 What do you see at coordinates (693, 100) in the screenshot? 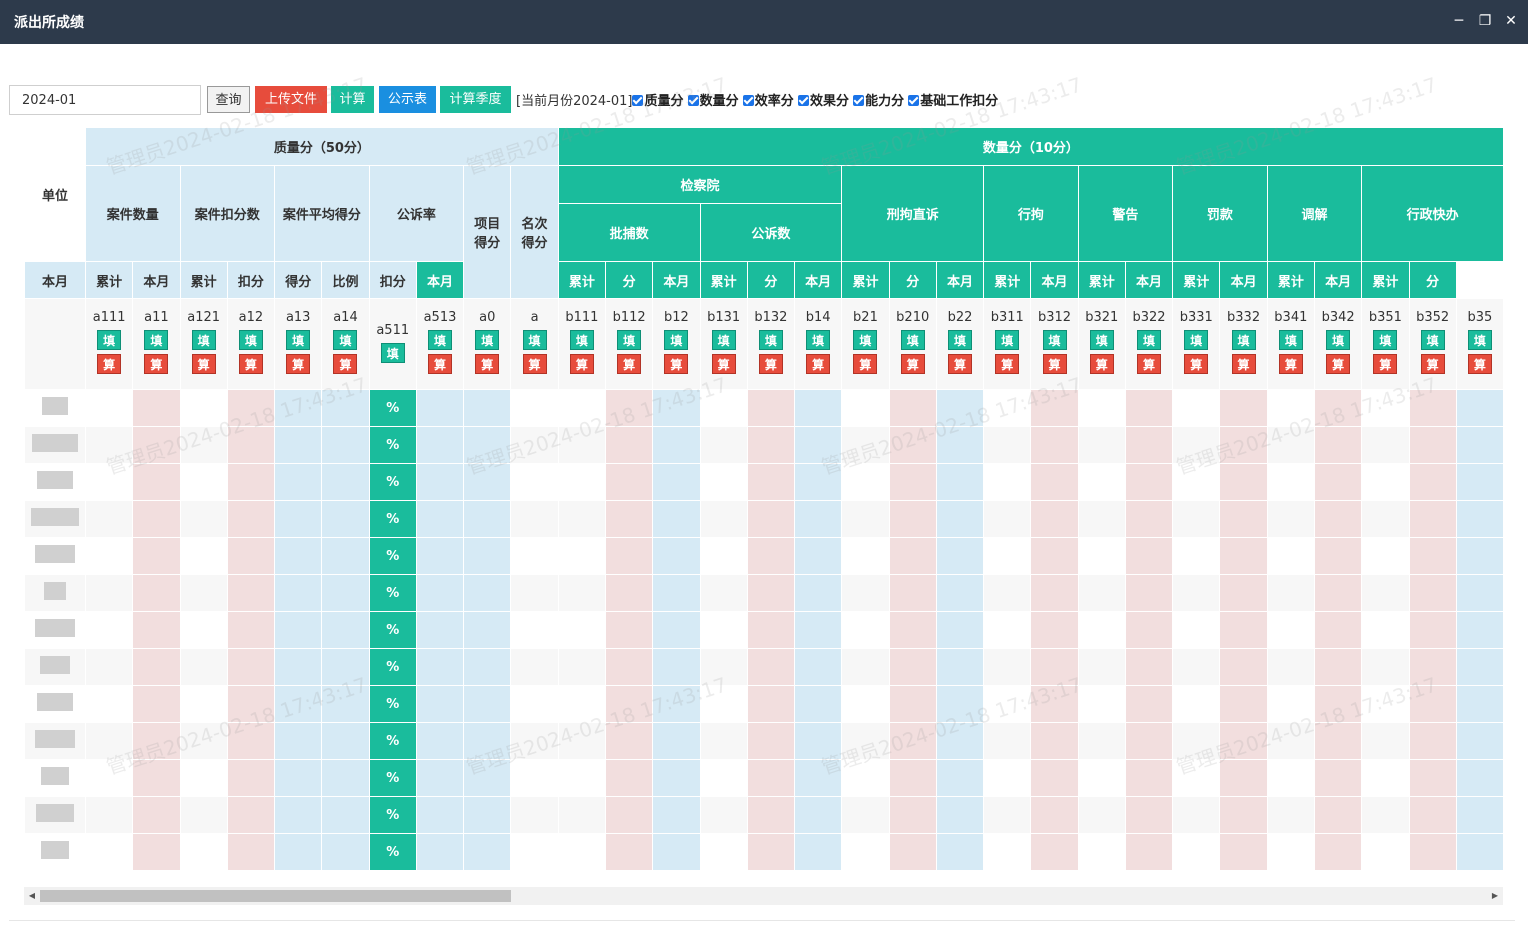
I see `checkbox-quantity` at bounding box center [693, 100].